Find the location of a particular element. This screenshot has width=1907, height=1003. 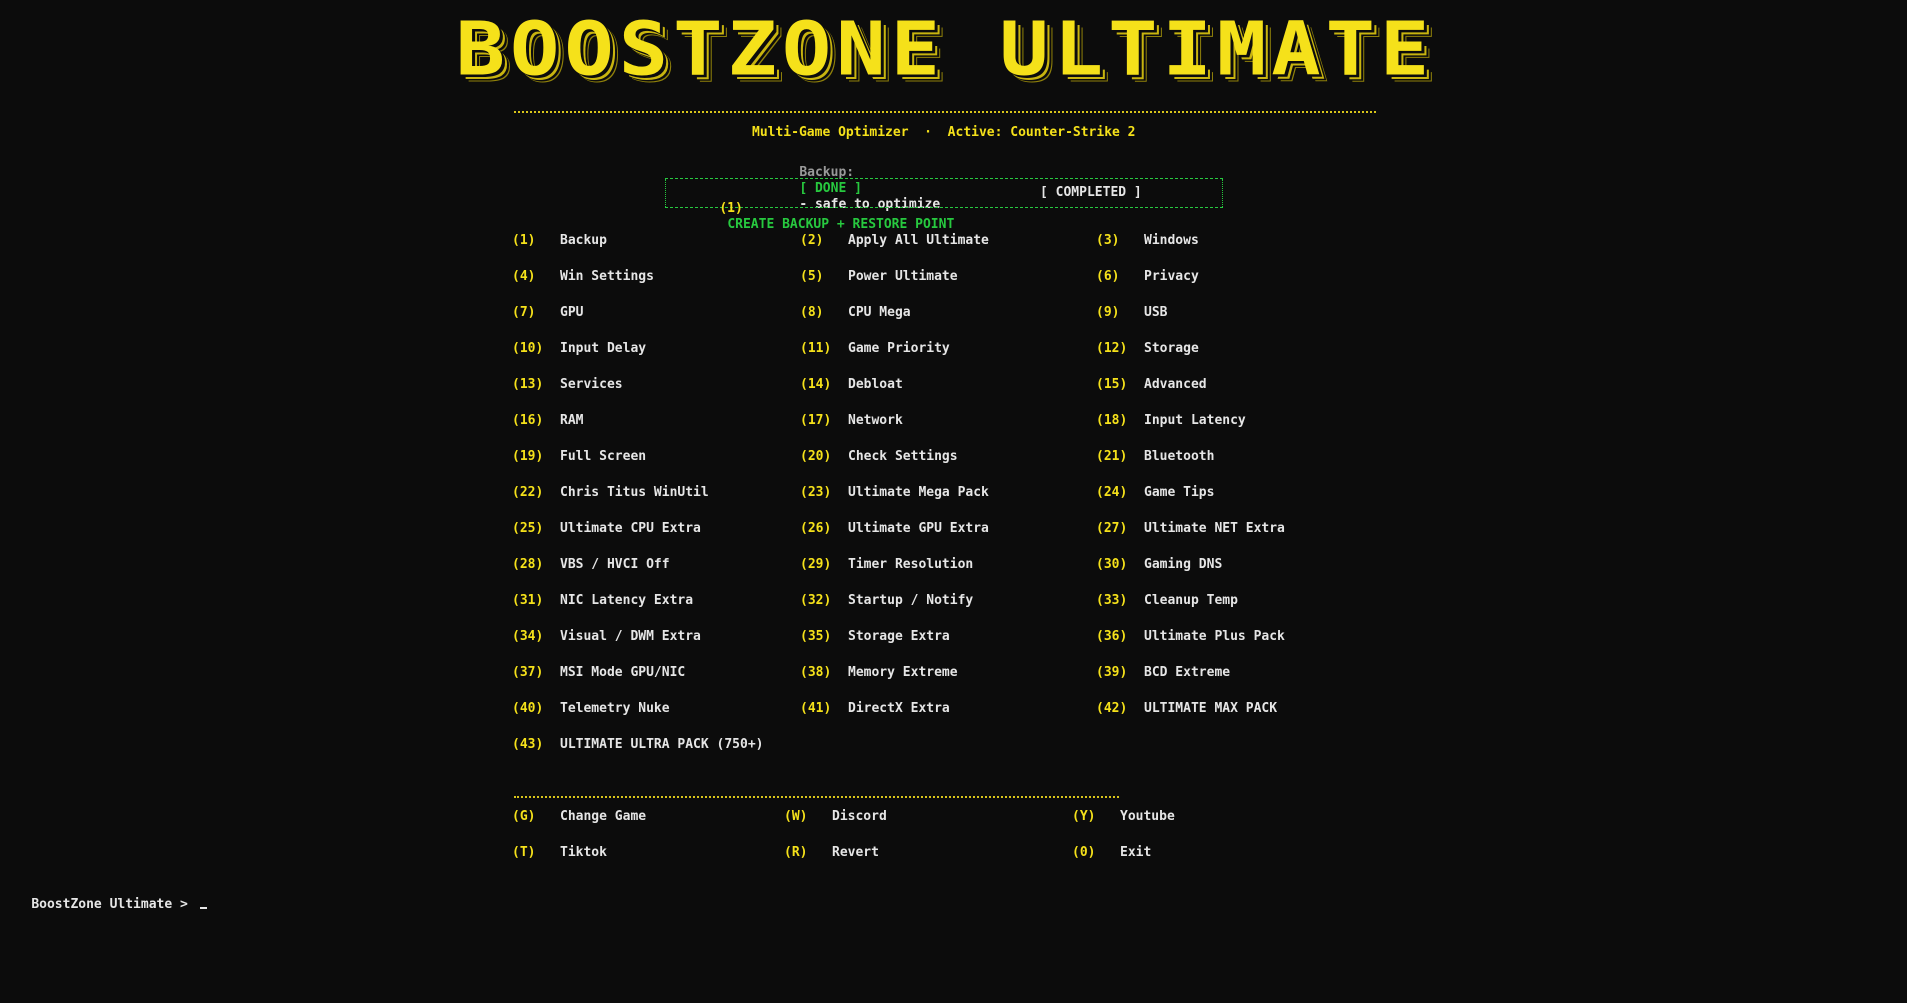

menu-item-key: (20) is located at coordinates (816, 456).